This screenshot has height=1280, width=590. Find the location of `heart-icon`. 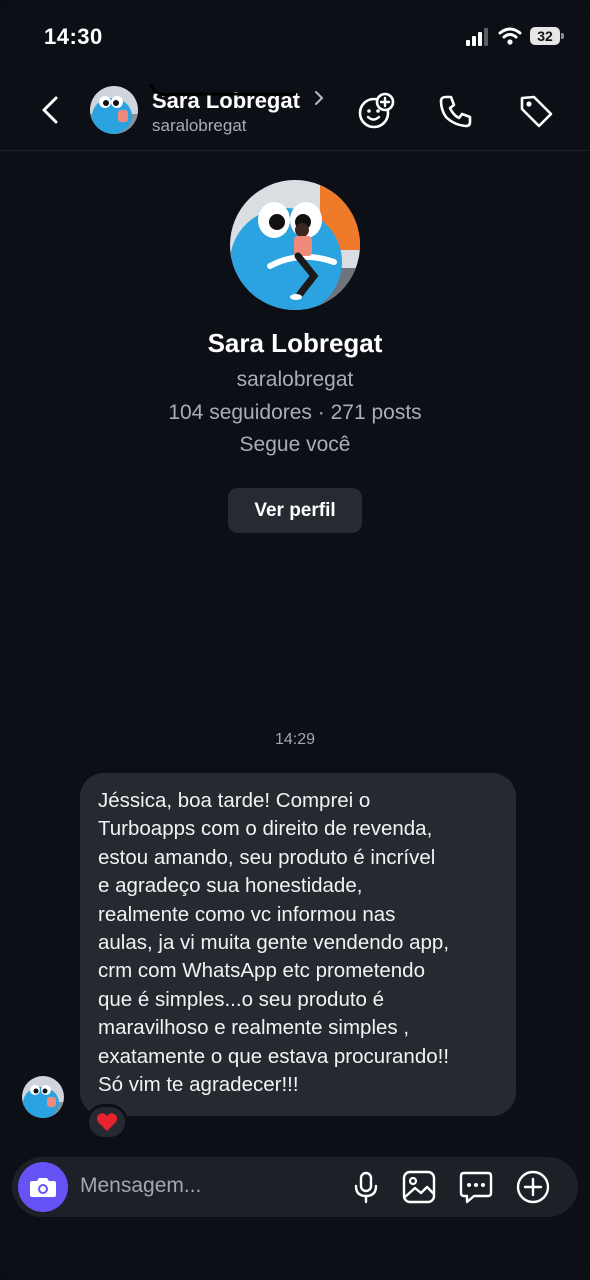

heart-icon is located at coordinates (107, 1122).